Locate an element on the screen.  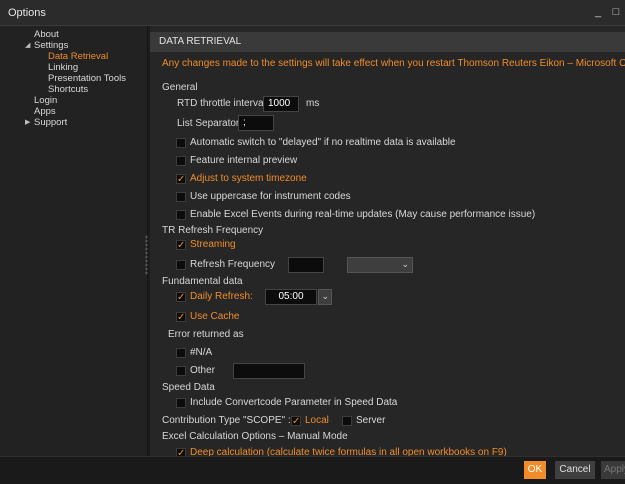
sidebar-item-label: Presentation Tools is located at coordinates (87, 78).